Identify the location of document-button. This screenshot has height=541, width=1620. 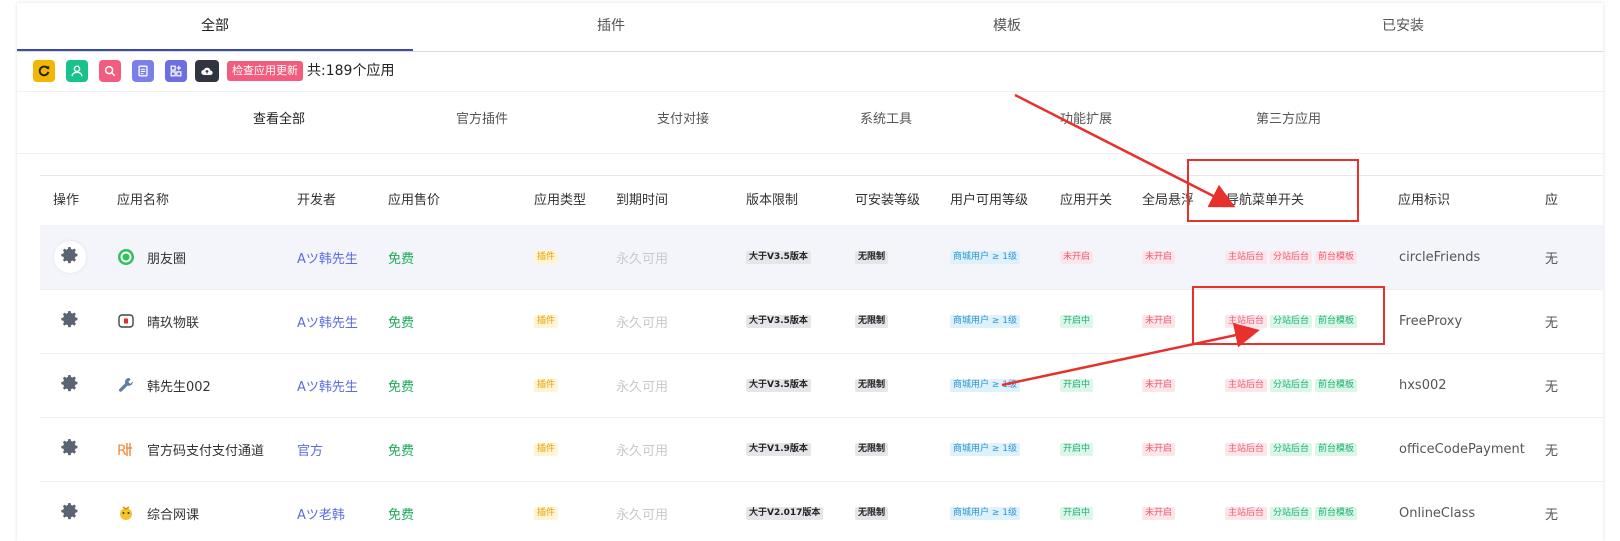
(143, 71).